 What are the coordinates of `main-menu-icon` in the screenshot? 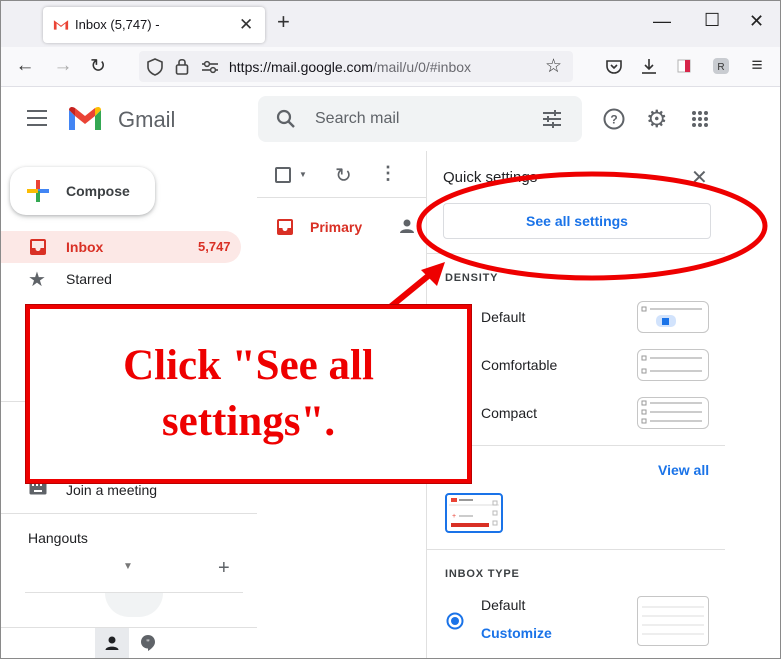 It's located at (37, 118).